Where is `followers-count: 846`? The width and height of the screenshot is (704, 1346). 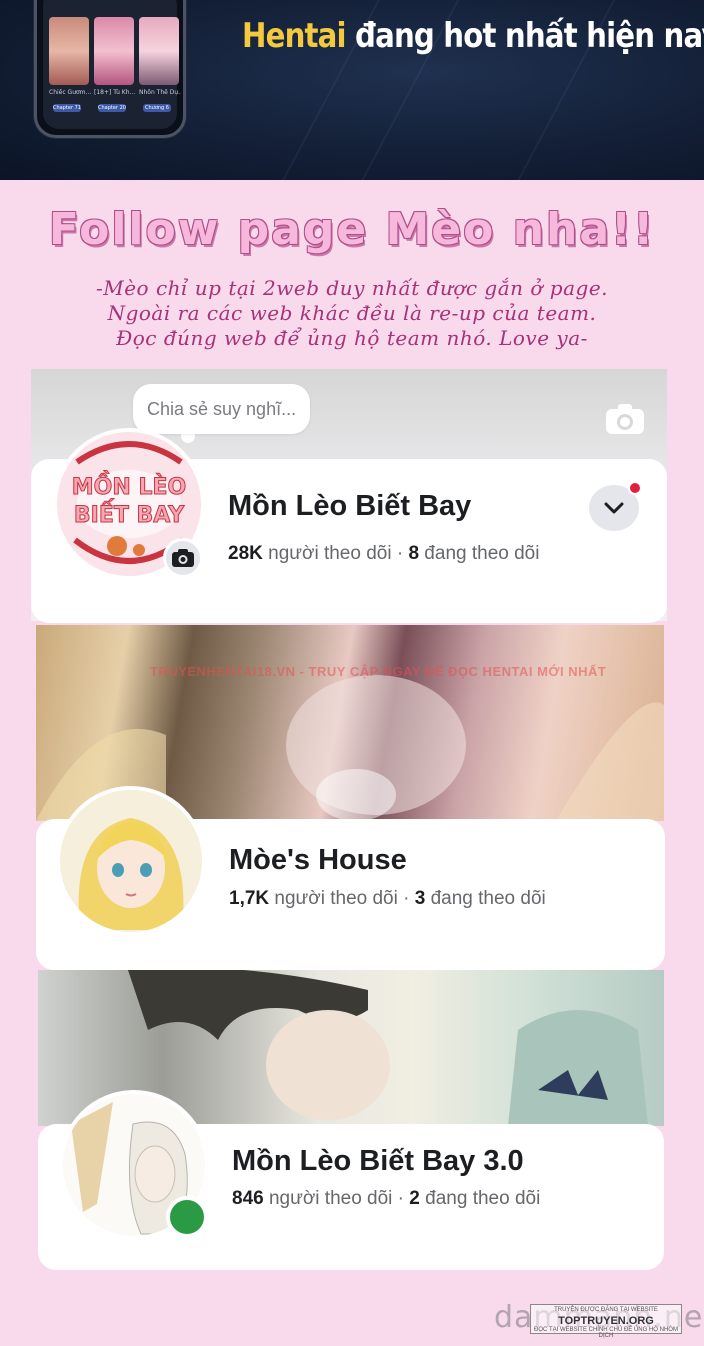
followers-count: 846 is located at coordinates (248, 1198).